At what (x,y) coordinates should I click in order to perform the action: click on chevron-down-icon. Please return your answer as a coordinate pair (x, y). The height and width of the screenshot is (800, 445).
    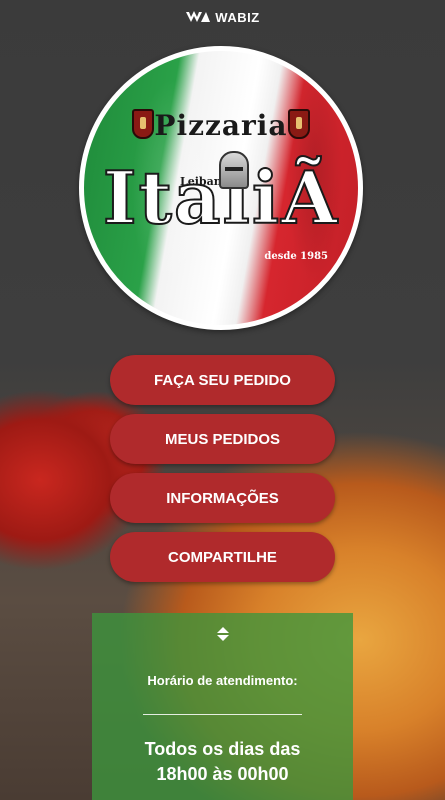
    Looking at the image, I should click on (222, 638).